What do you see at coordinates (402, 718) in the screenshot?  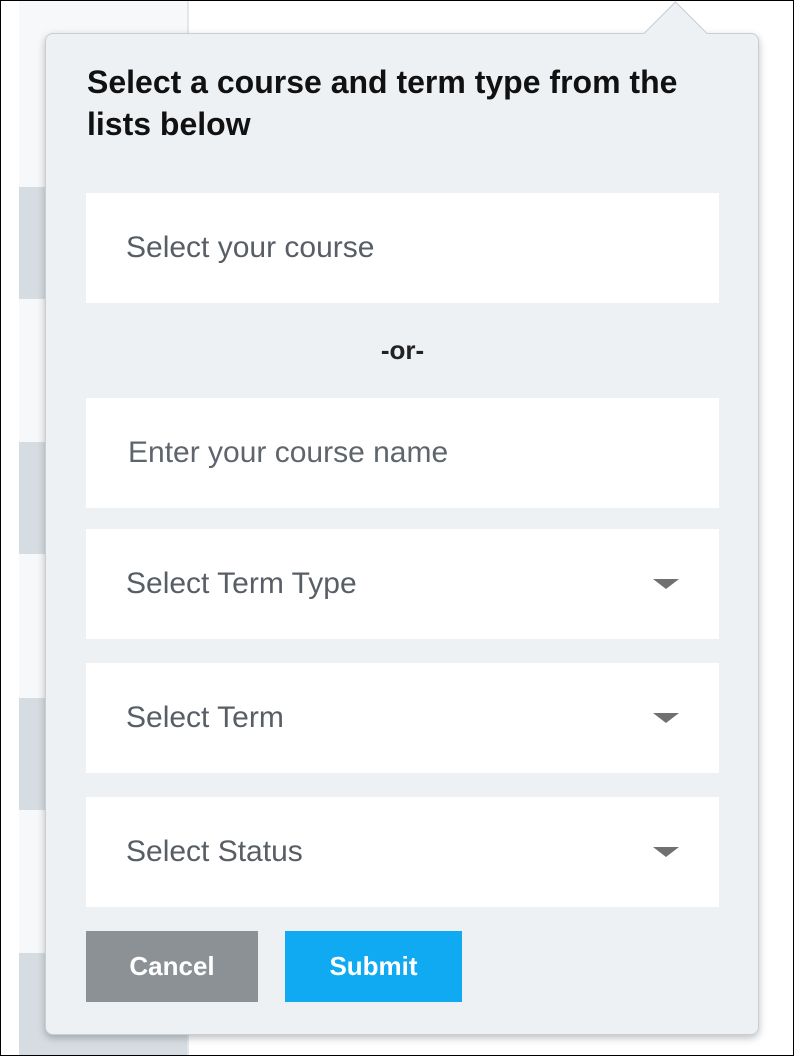 I see `term-select: Select Term` at bounding box center [402, 718].